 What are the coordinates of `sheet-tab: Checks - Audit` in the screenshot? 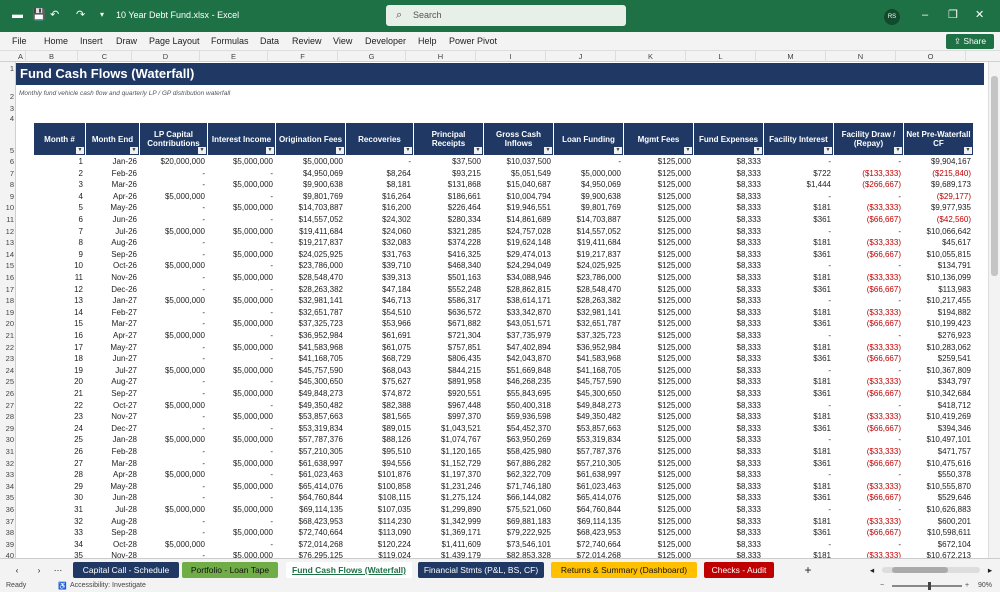 It's located at (739, 570).